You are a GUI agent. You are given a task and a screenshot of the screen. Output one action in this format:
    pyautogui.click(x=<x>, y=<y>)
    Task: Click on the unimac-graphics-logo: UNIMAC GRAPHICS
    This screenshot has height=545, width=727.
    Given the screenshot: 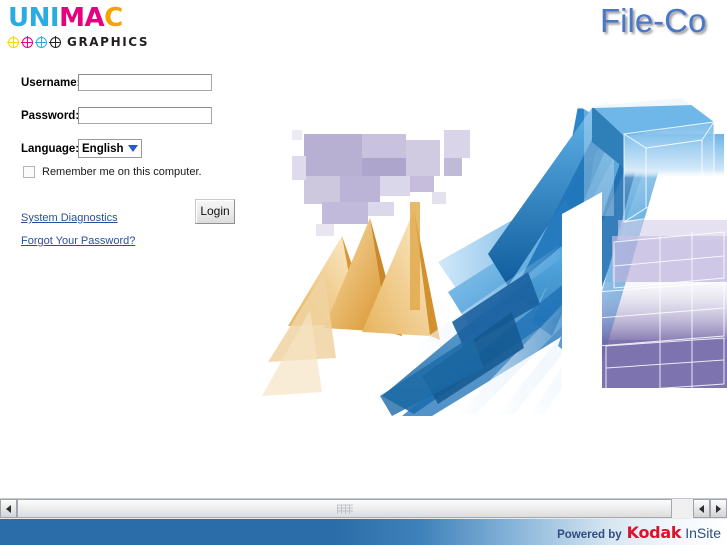 What is the action you would take?
    pyautogui.click(x=86, y=28)
    